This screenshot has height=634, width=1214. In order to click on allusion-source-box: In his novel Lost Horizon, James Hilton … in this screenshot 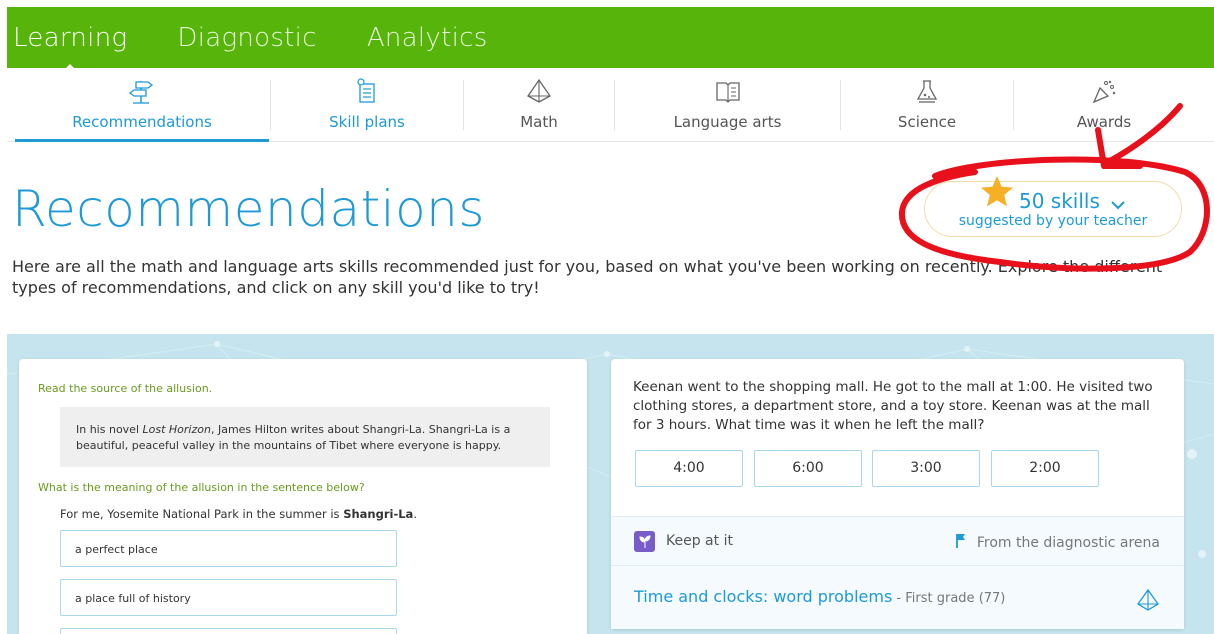, I will do `click(305, 437)`.